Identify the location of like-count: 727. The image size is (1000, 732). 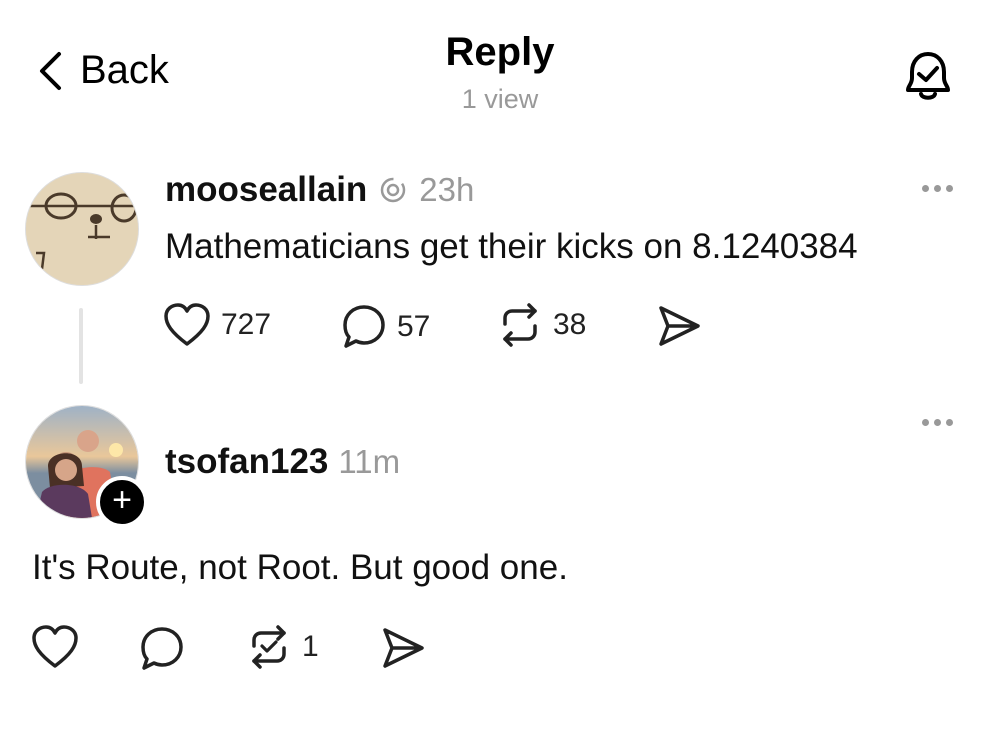
(246, 324).